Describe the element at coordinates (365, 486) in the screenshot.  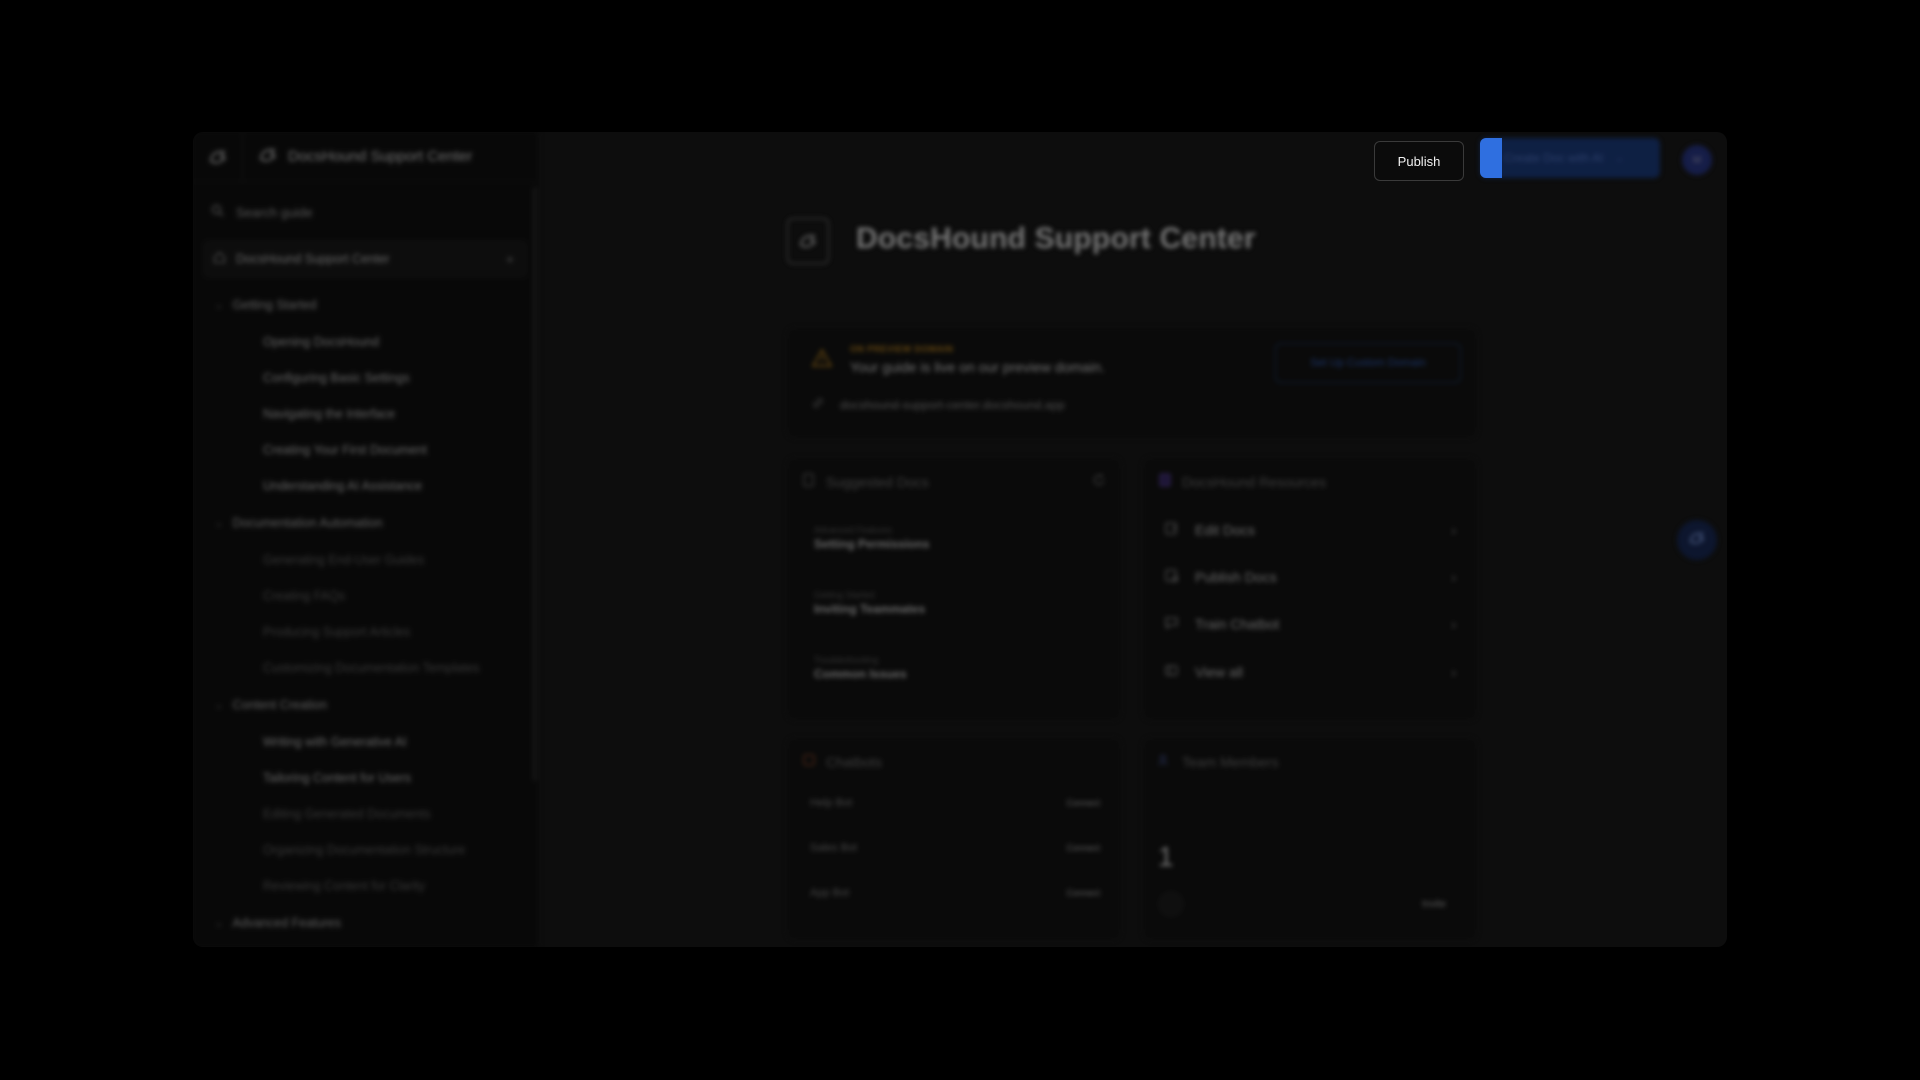
I see `sidebar-item: Understanding AI Assistance` at that location.